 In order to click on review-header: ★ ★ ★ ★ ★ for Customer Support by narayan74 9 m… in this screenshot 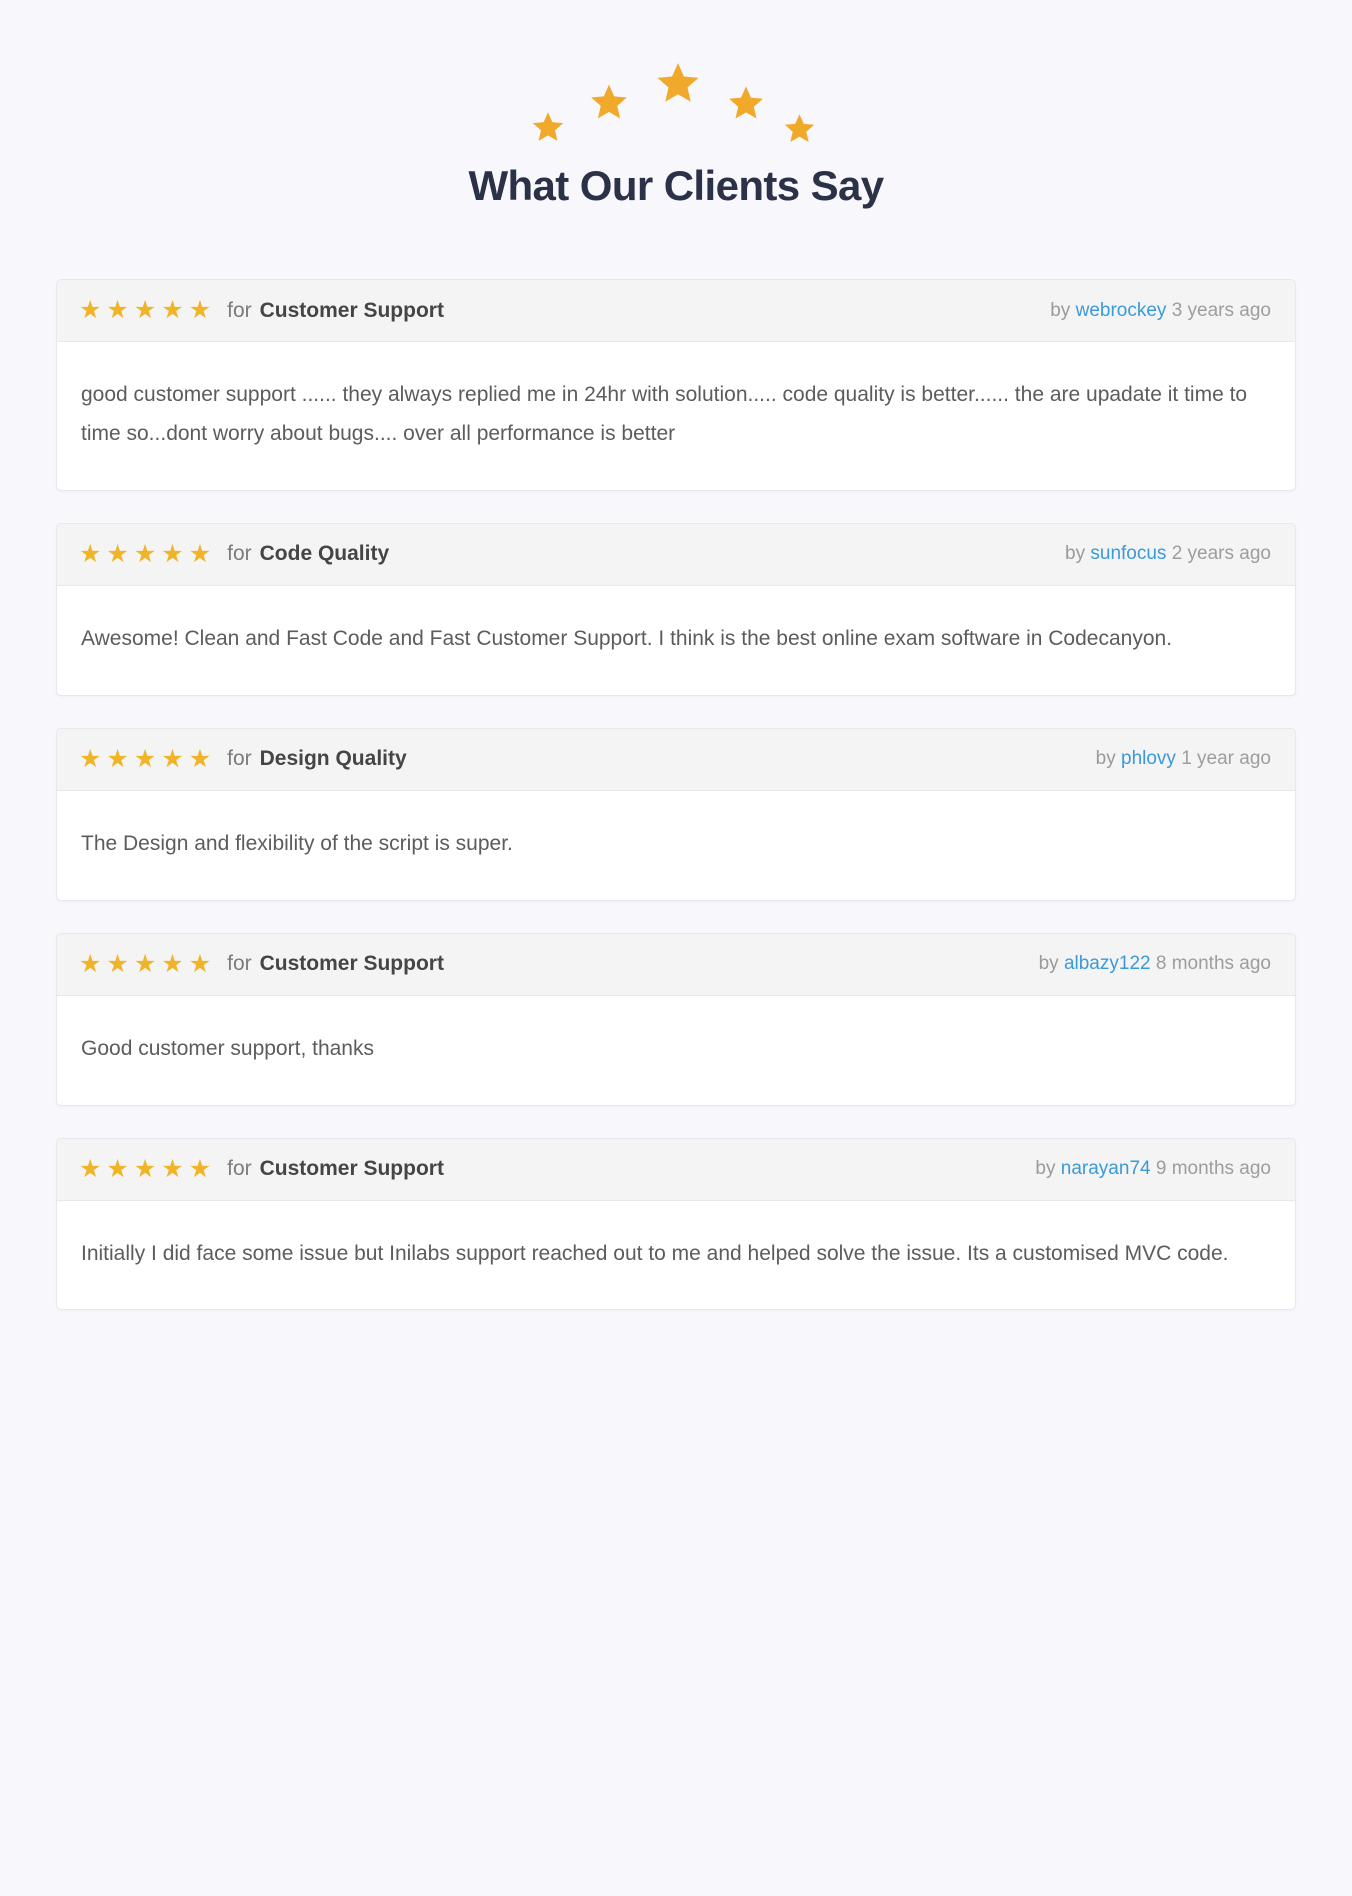, I will do `click(676, 1169)`.